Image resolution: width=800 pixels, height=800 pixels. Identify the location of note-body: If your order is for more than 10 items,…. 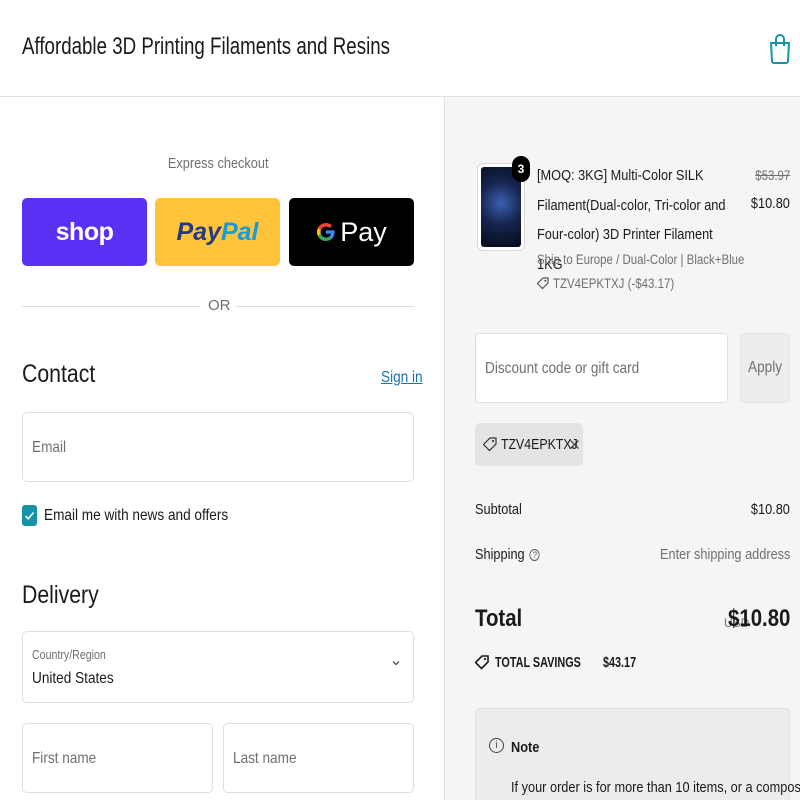
(655, 787).